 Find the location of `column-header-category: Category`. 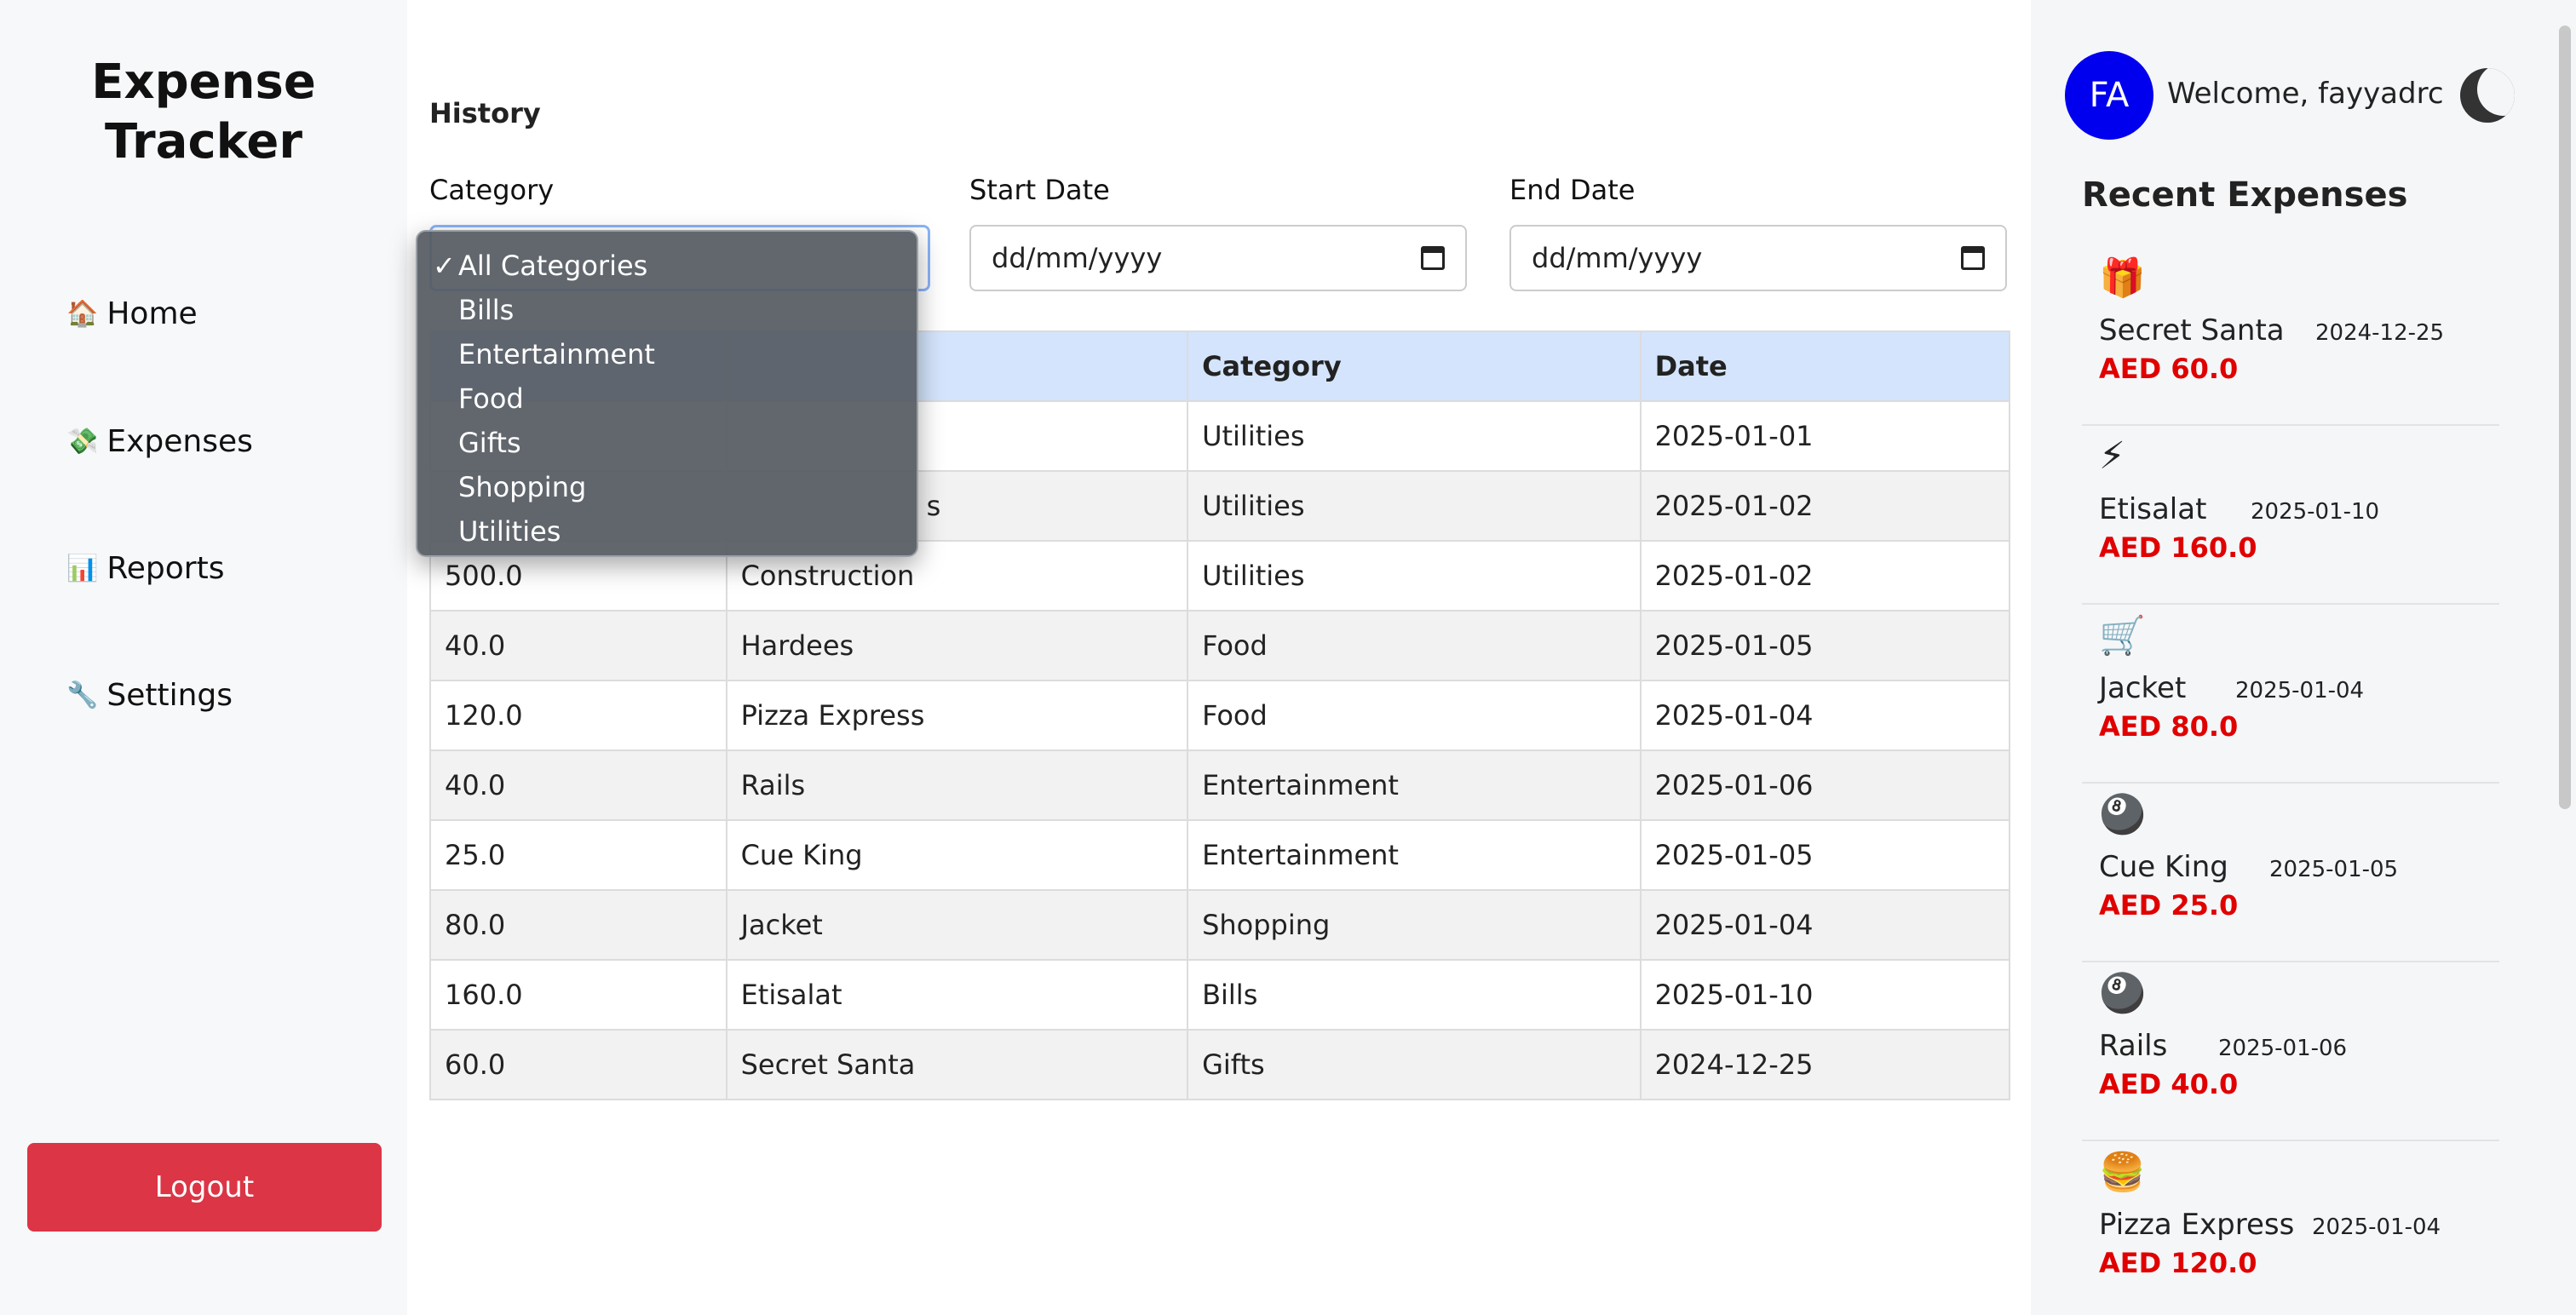

column-header-category: Category is located at coordinates (1415, 366).